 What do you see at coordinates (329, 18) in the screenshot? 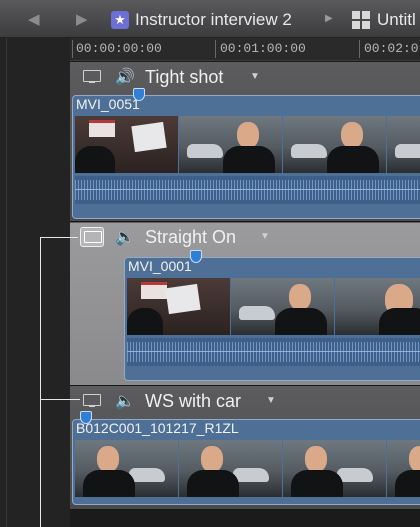
I see `breadcrumb-arrow-icon: ▶` at bounding box center [329, 18].